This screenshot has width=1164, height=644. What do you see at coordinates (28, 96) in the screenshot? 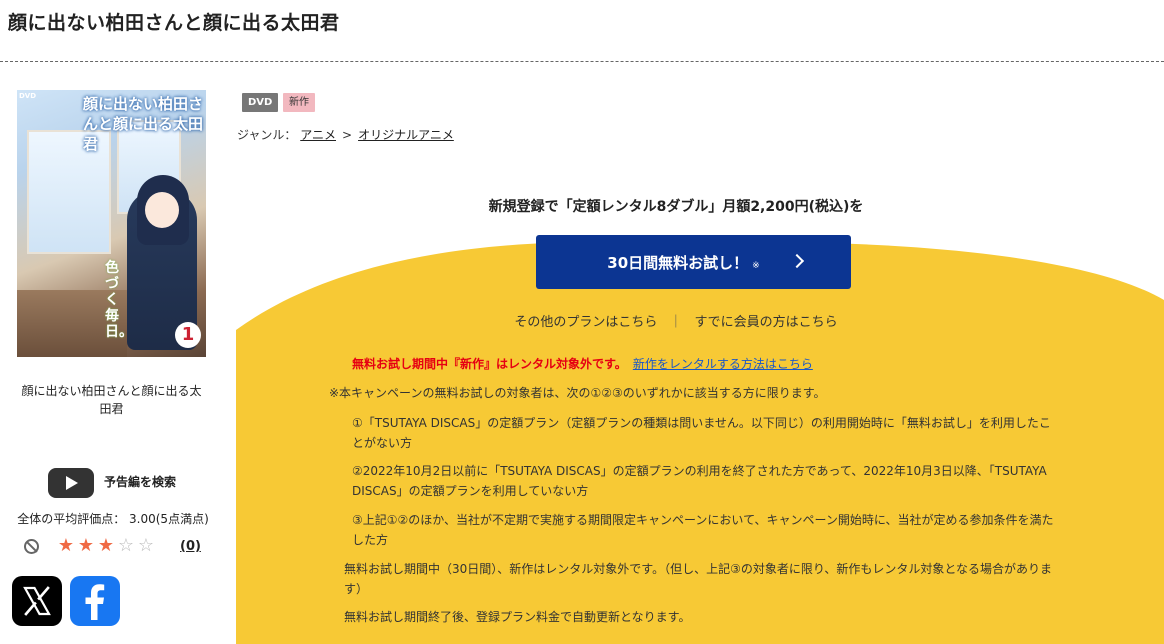
I see `cover-dvd-mark: DVD` at bounding box center [28, 96].